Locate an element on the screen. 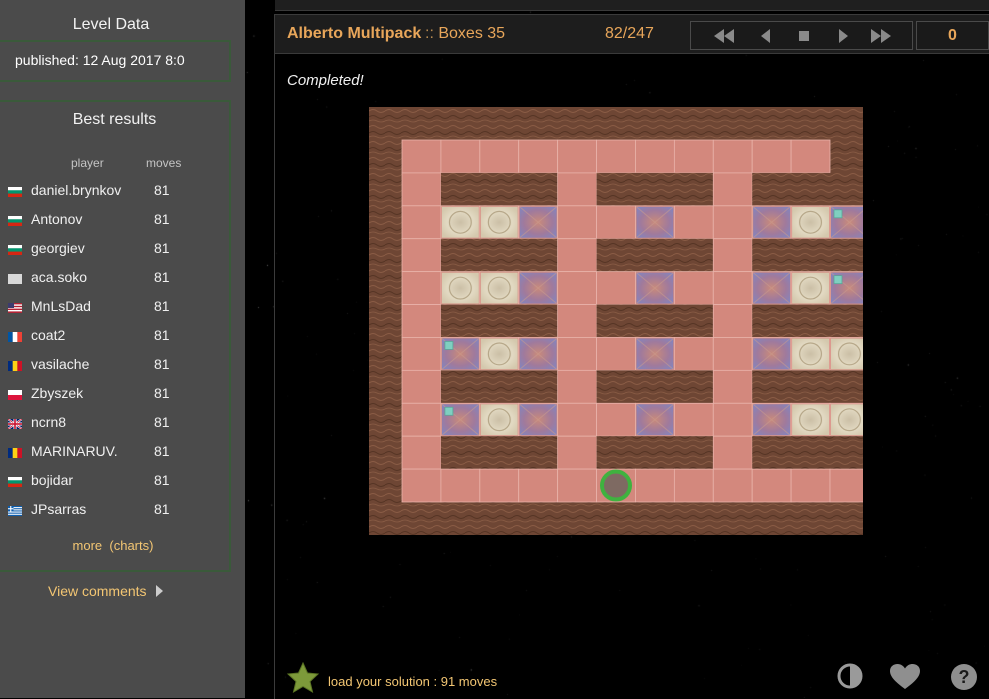  player-name: bojidar is located at coordinates (52, 480).